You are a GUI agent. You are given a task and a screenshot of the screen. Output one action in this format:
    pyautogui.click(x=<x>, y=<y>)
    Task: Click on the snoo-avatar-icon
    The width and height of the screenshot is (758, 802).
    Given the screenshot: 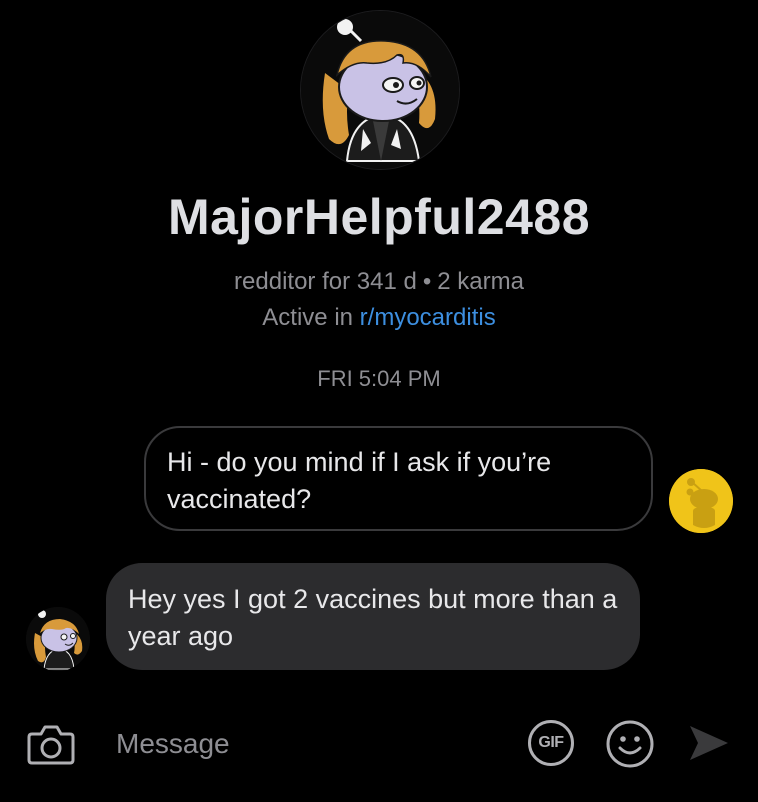 What is the action you would take?
    pyautogui.click(x=380, y=90)
    